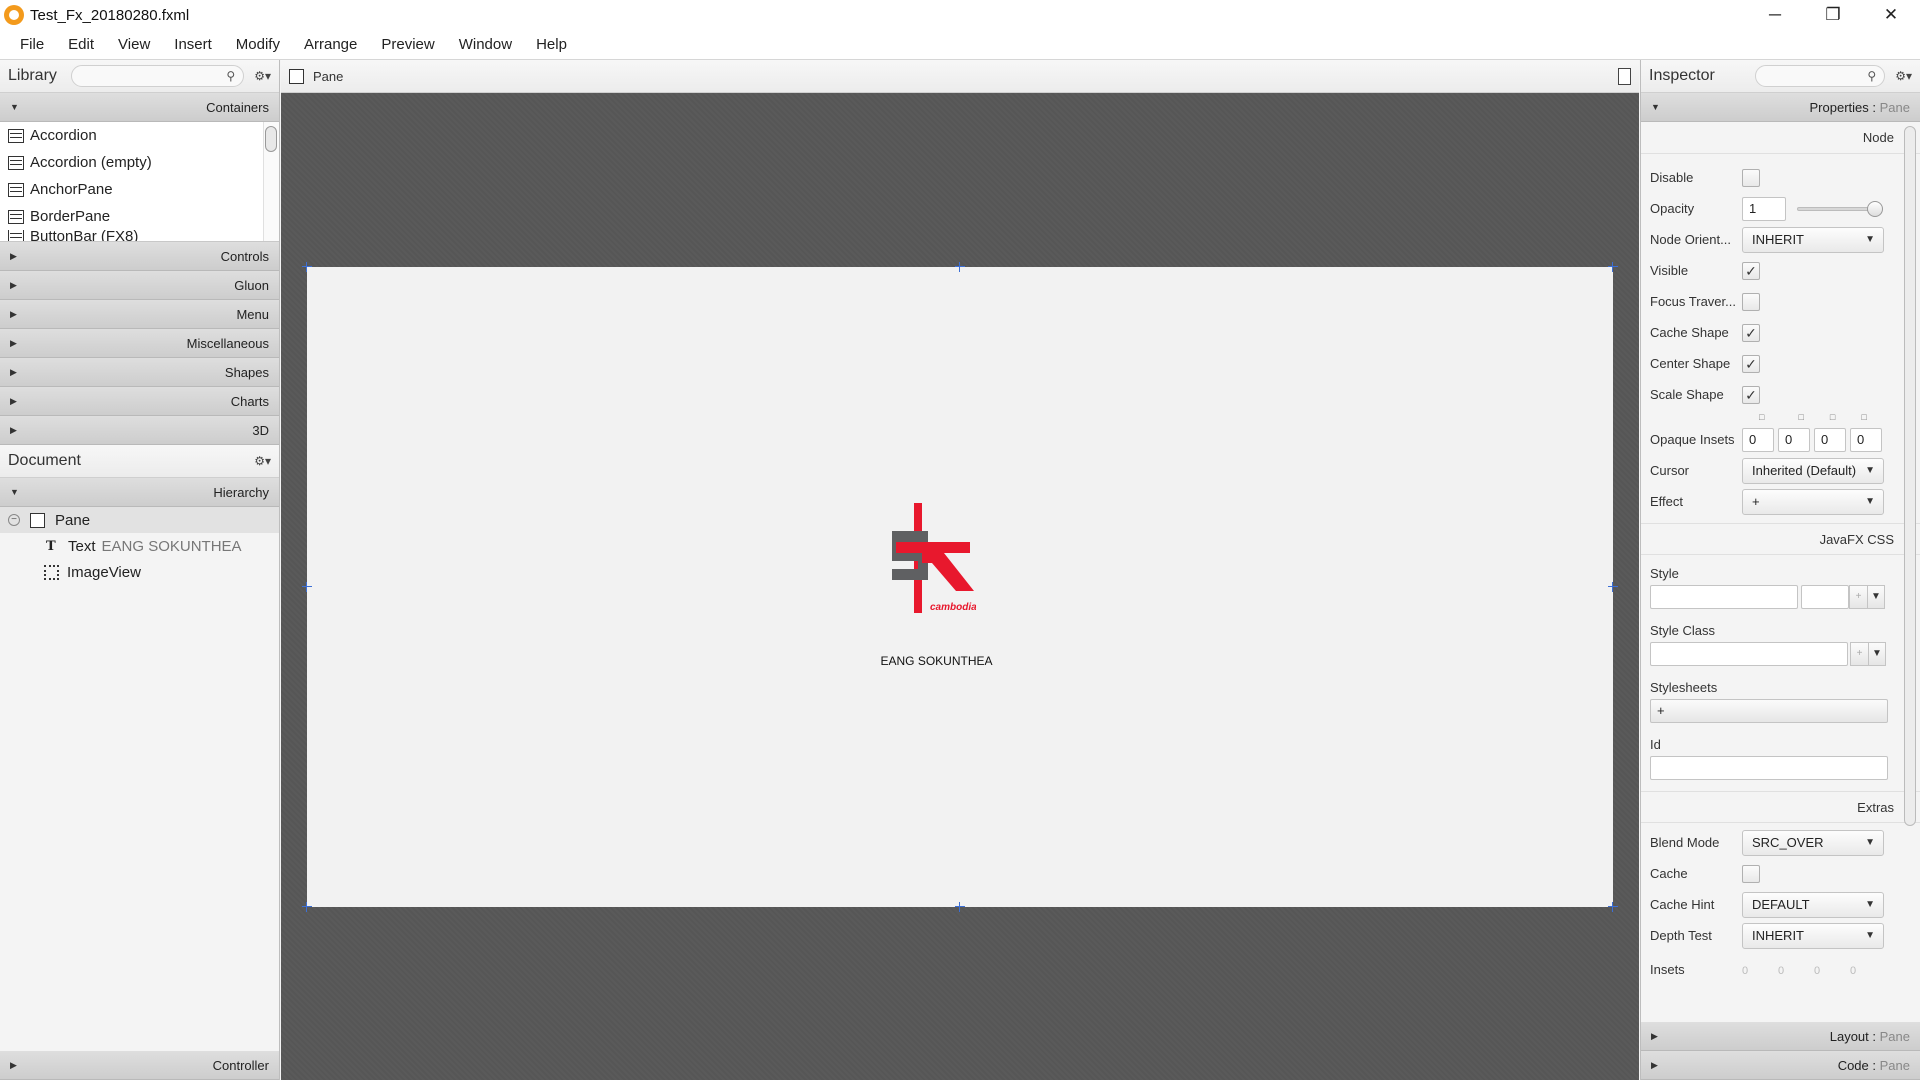  What do you see at coordinates (139, 216) in the screenshot?
I see `list-item: BorderPane` at bounding box center [139, 216].